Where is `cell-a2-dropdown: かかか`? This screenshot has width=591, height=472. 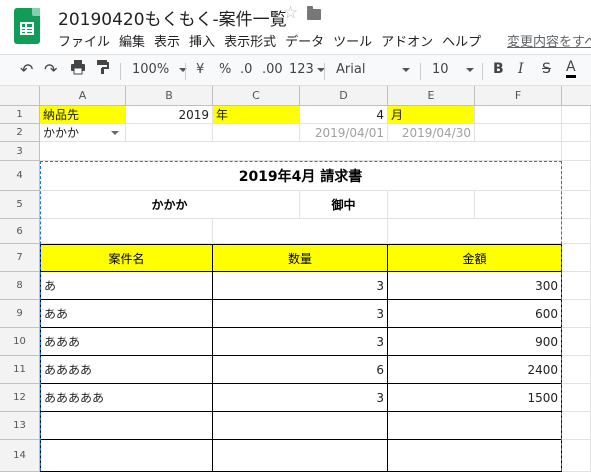
cell-a2-dropdown: かかか is located at coordinates (83, 133).